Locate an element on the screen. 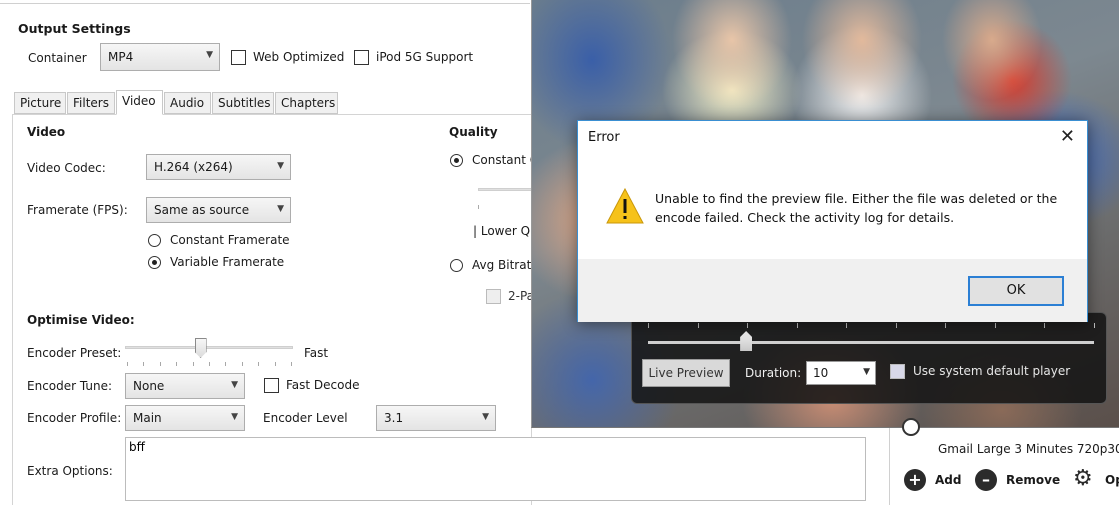 This screenshot has width=1119, height=505. framerate-label: Framerate (FPS): is located at coordinates (77, 210).